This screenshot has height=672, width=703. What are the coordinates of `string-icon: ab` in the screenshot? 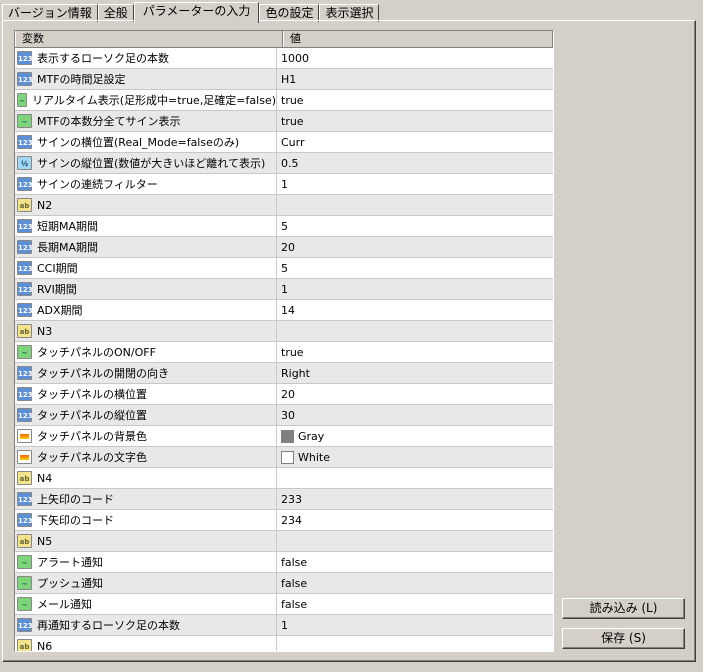 It's located at (24, 331).